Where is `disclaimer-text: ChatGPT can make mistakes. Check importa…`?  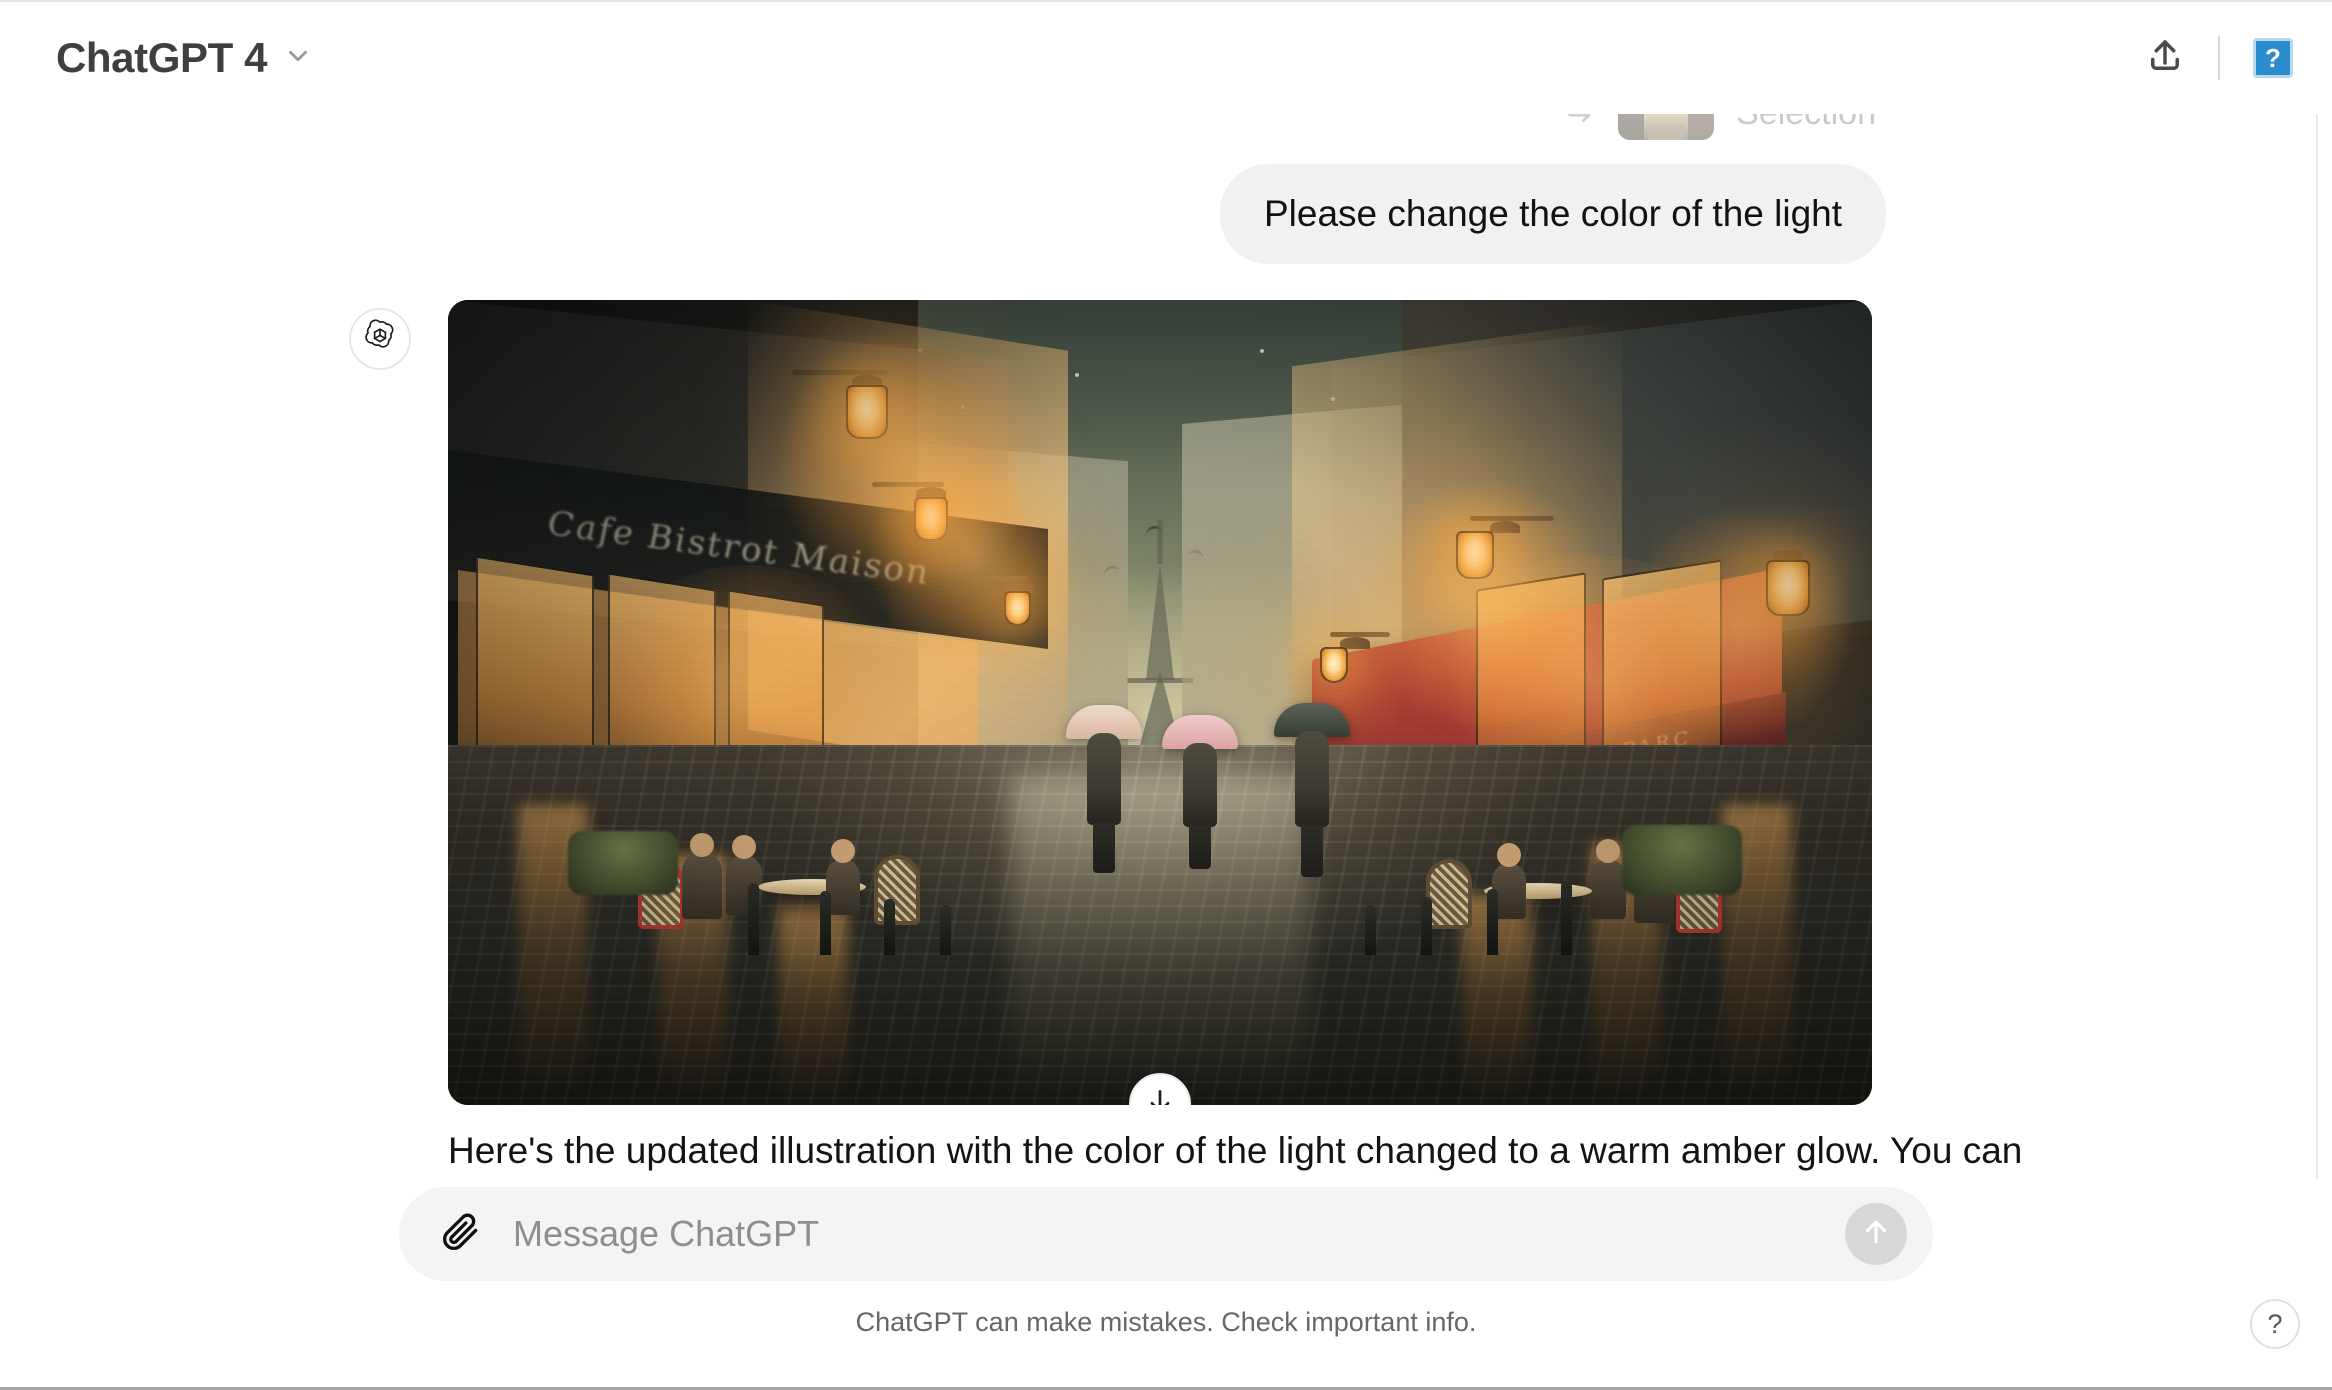
disclaimer-text: ChatGPT can make mistakes. Check importa… is located at coordinates (1166, 1322).